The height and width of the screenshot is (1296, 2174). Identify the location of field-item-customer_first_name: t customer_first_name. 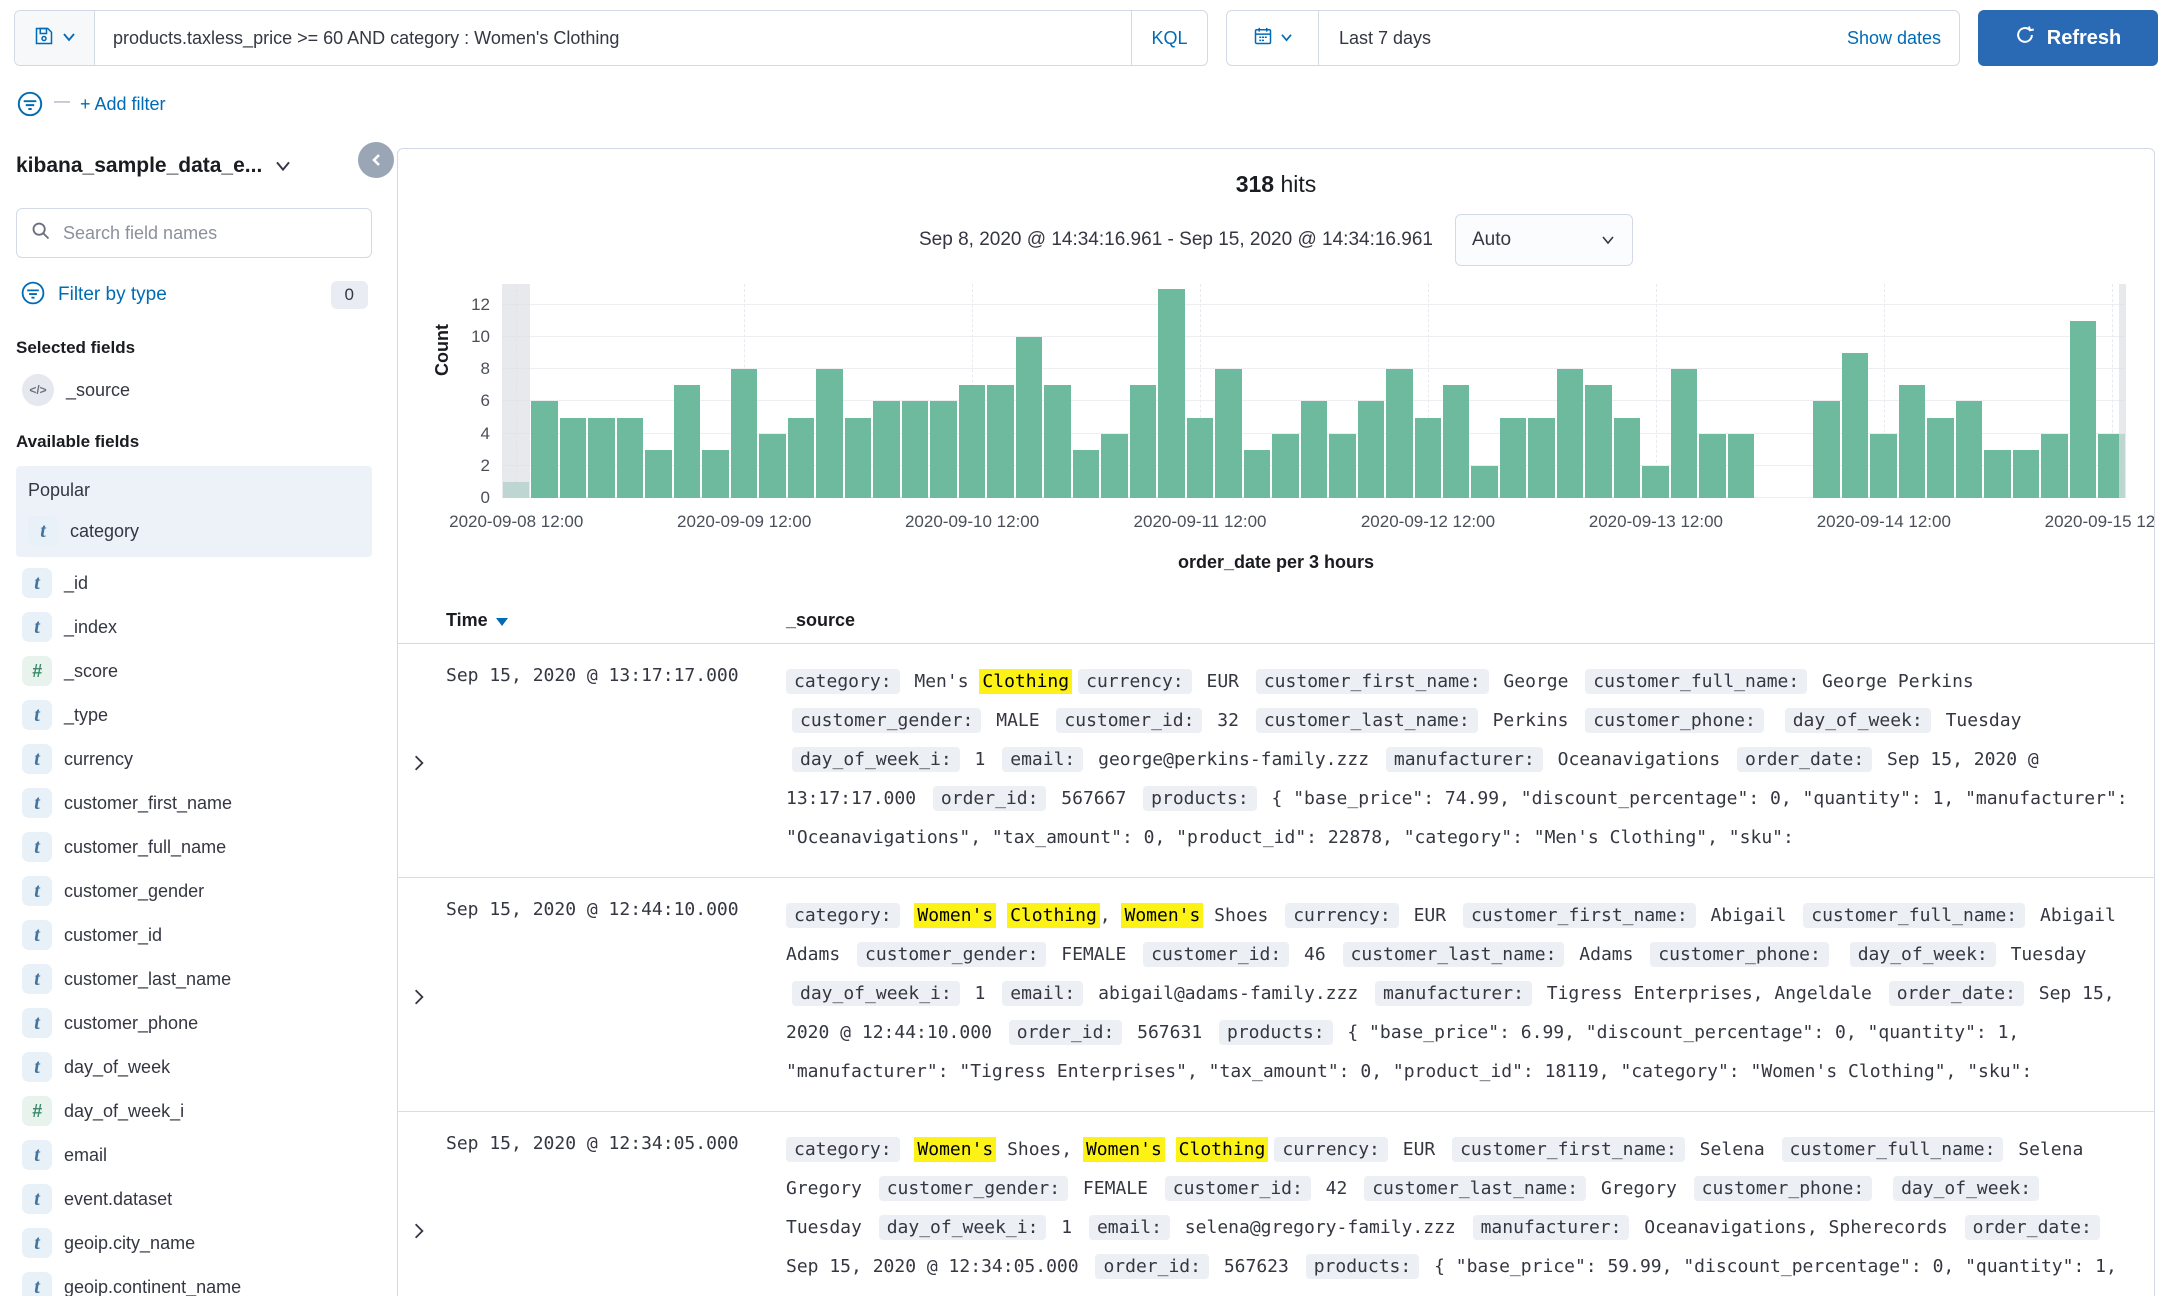
(194, 803).